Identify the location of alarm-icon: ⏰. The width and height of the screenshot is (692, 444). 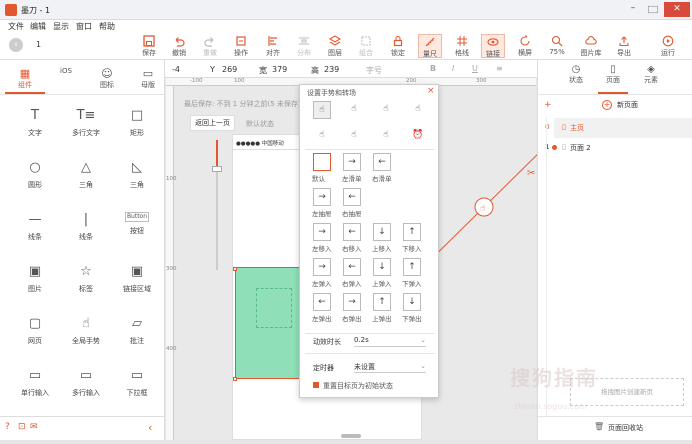
(418, 136).